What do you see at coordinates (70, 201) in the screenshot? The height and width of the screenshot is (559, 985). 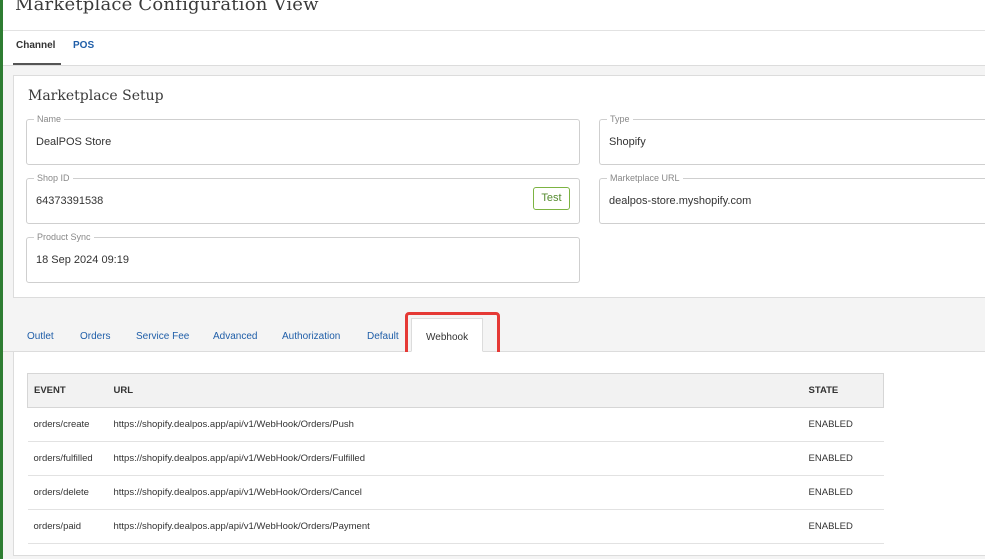 I see `shop-id-value: 64373391538` at bounding box center [70, 201].